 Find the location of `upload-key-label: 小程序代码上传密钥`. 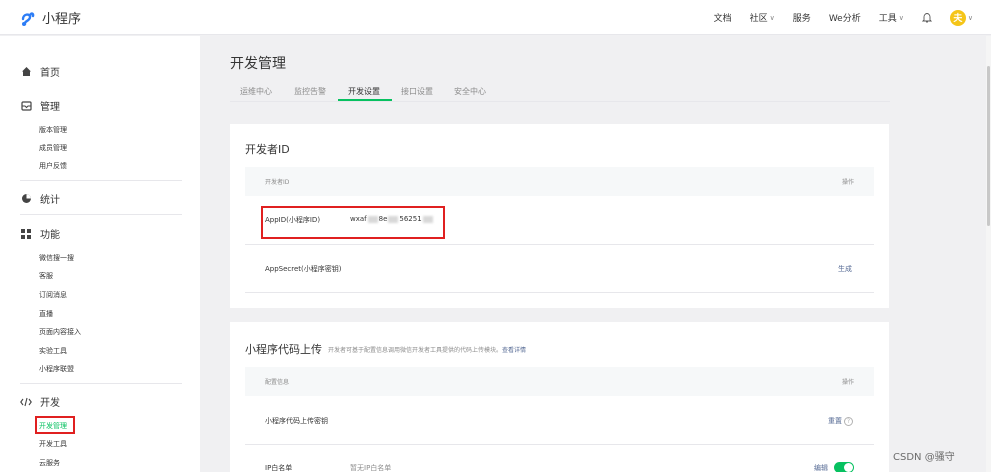

upload-key-label: 小程序代码上传密钥 is located at coordinates (296, 421).